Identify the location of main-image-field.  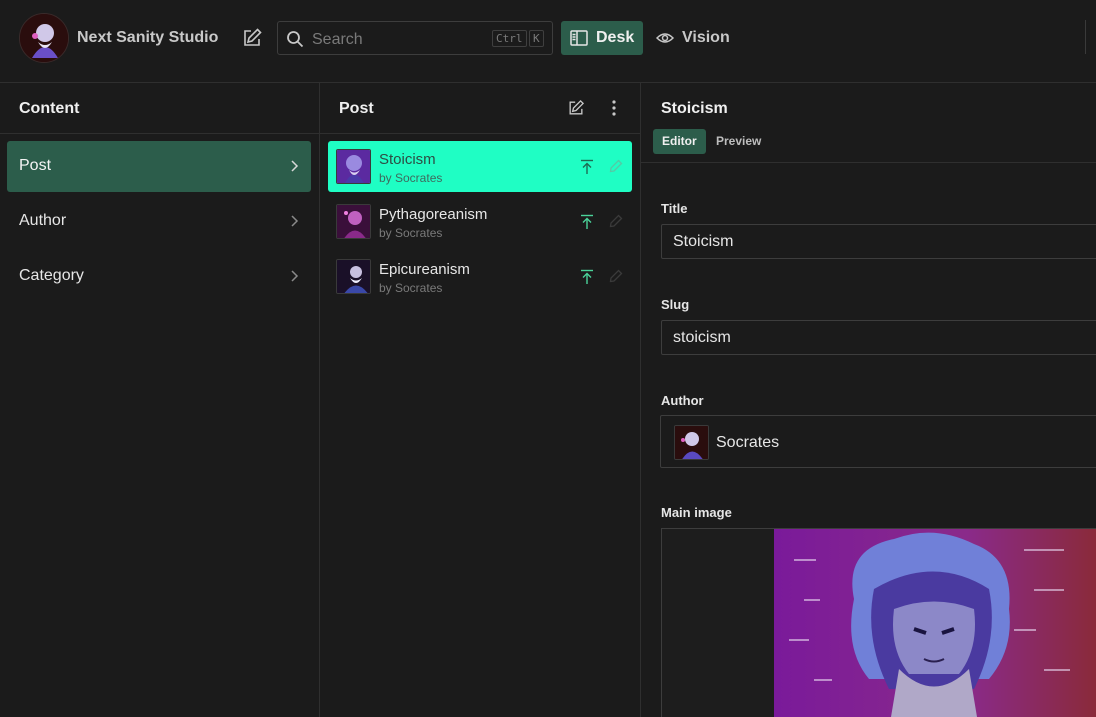
(878, 622).